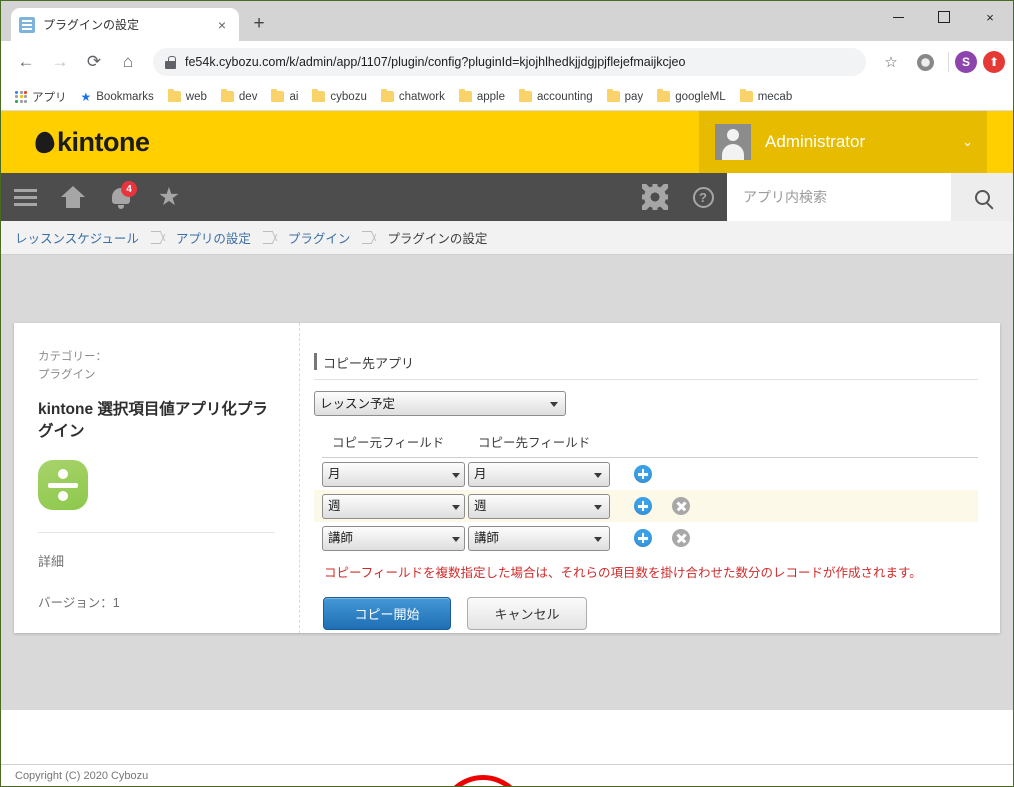 This screenshot has width=1014, height=787. I want to click on section-title: コピー先アプリ, so click(657, 362).